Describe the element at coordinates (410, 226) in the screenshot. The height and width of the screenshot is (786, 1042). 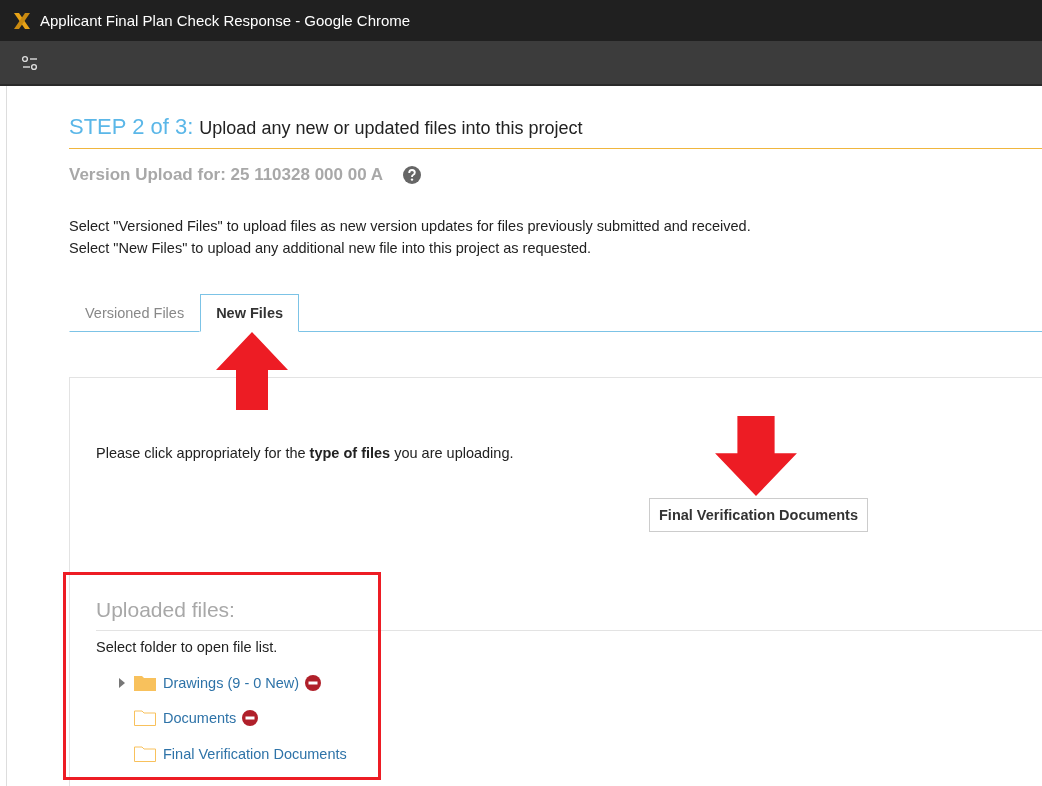
I see `instruction-text: Select "Versioned Files" to upload files as new version updates for files previously submitted and received.` at that location.